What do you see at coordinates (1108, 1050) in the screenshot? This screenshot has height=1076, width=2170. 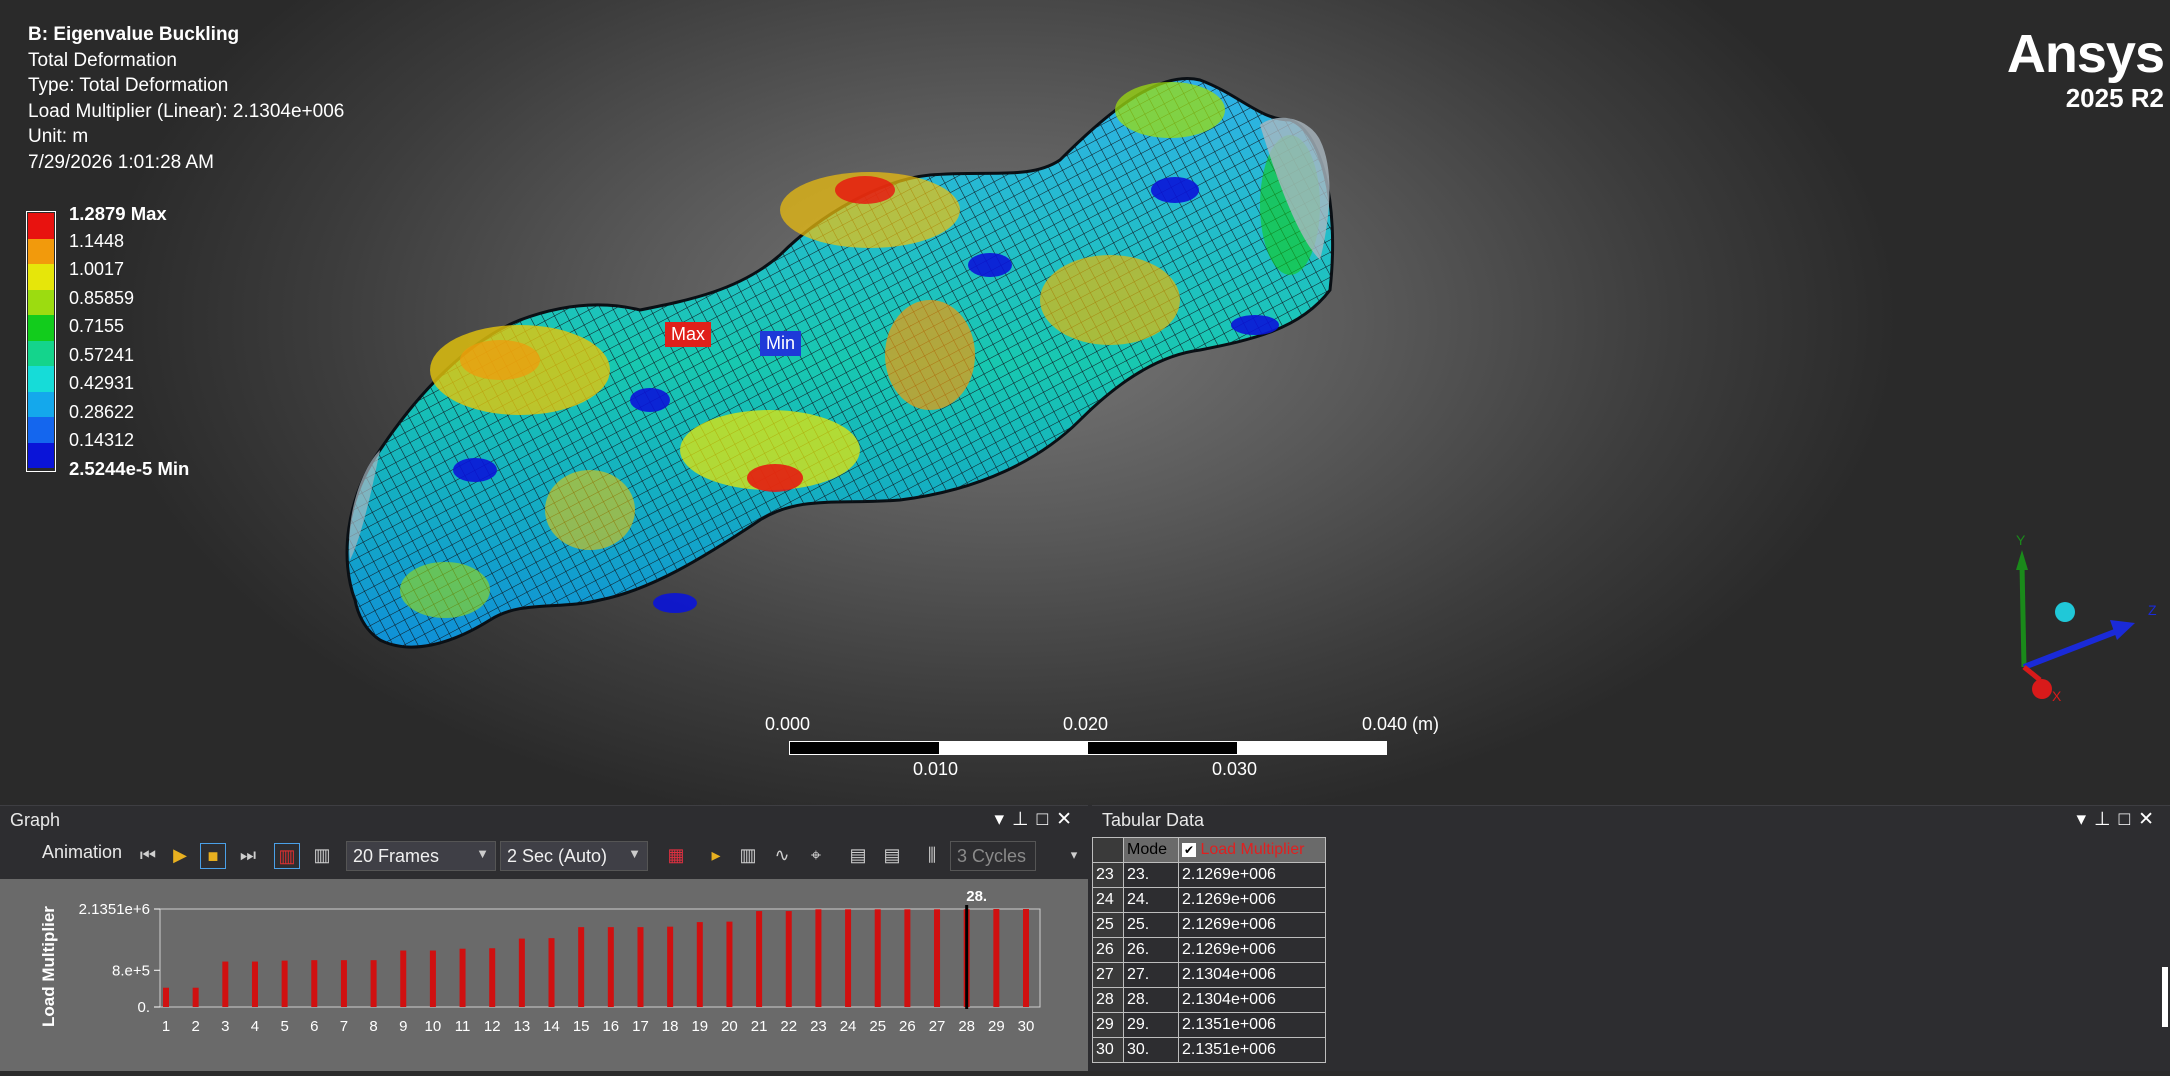 I see `row-number: 30` at bounding box center [1108, 1050].